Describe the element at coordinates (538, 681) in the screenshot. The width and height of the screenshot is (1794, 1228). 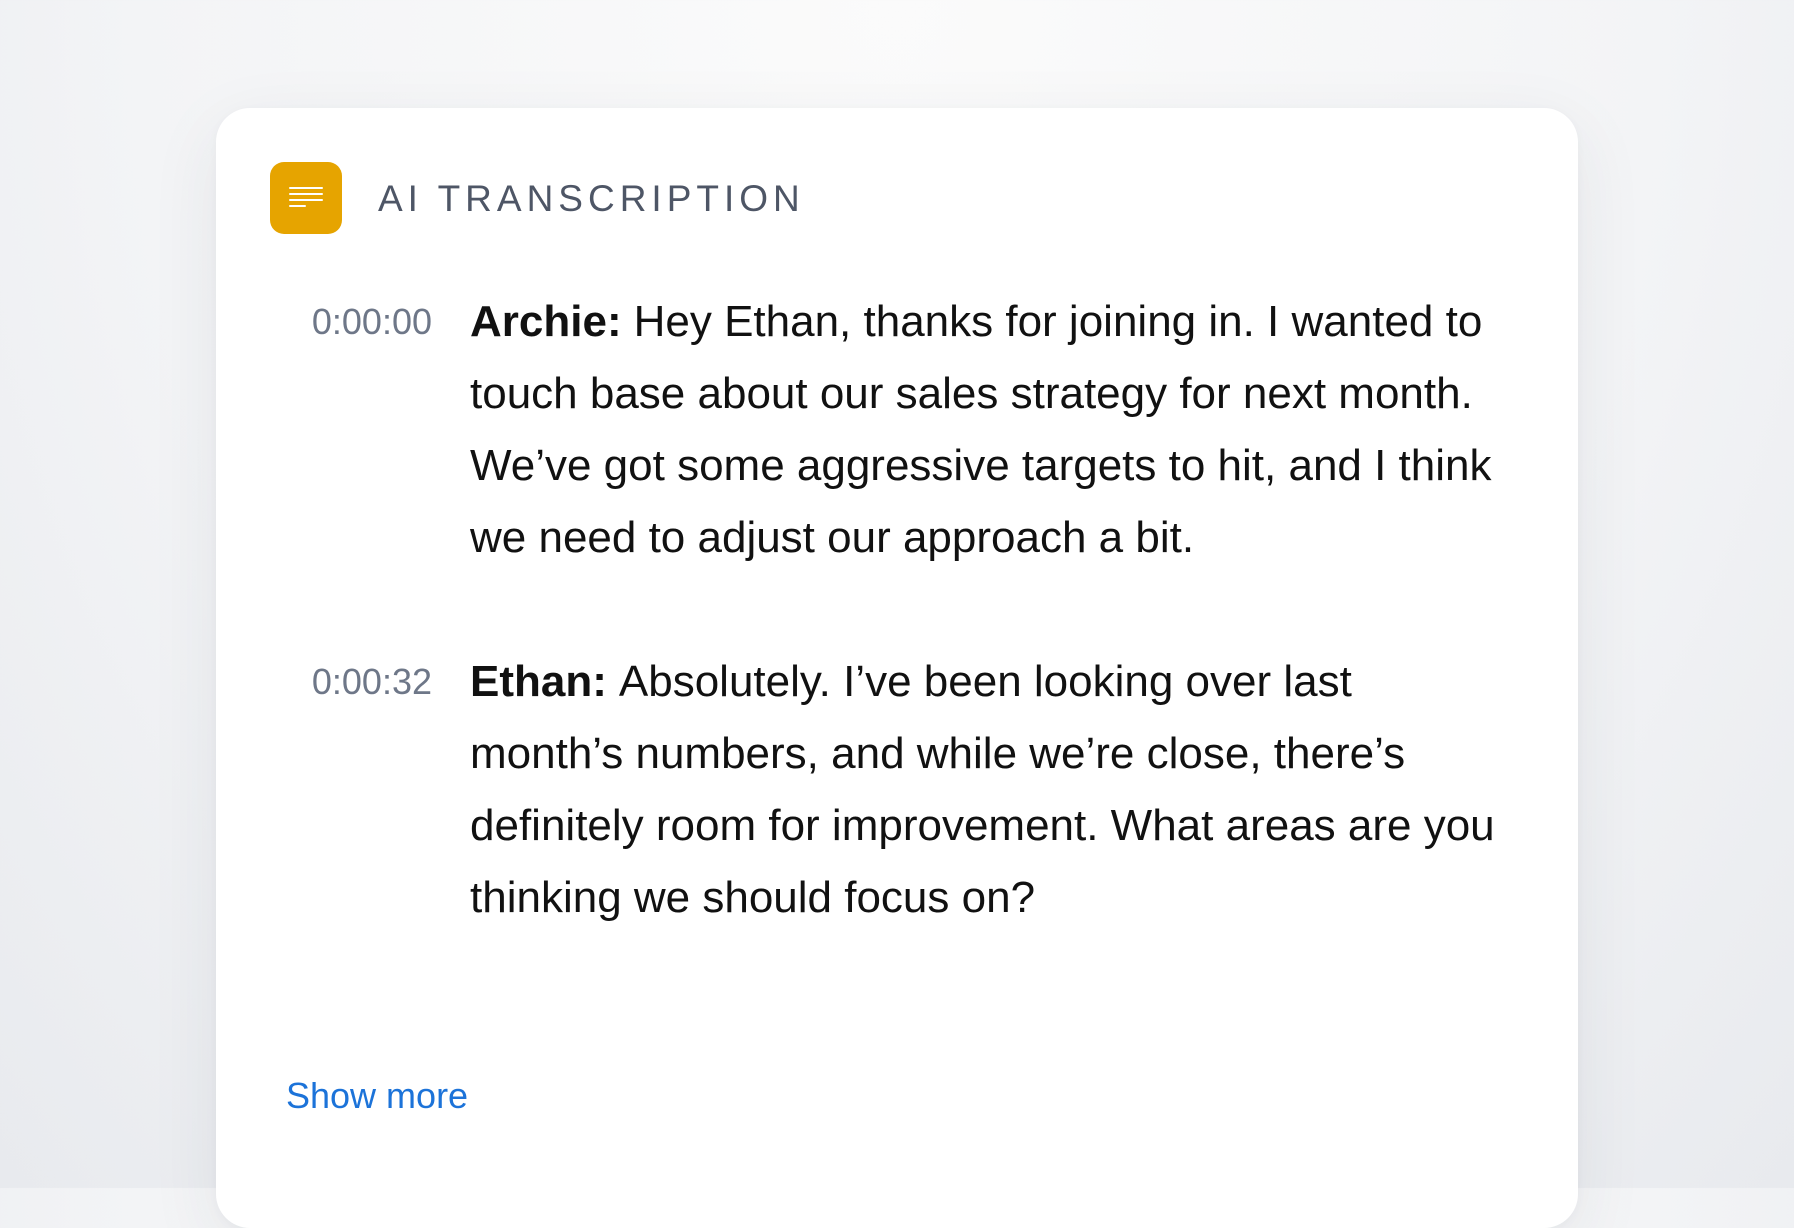
I see `speaker-name: Ethan:` at that location.